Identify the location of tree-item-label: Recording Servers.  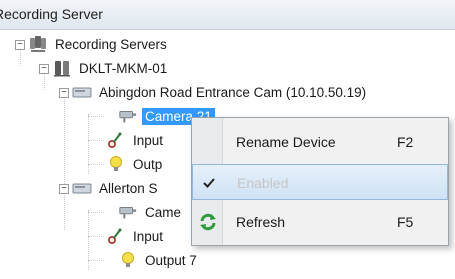
(111, 44).